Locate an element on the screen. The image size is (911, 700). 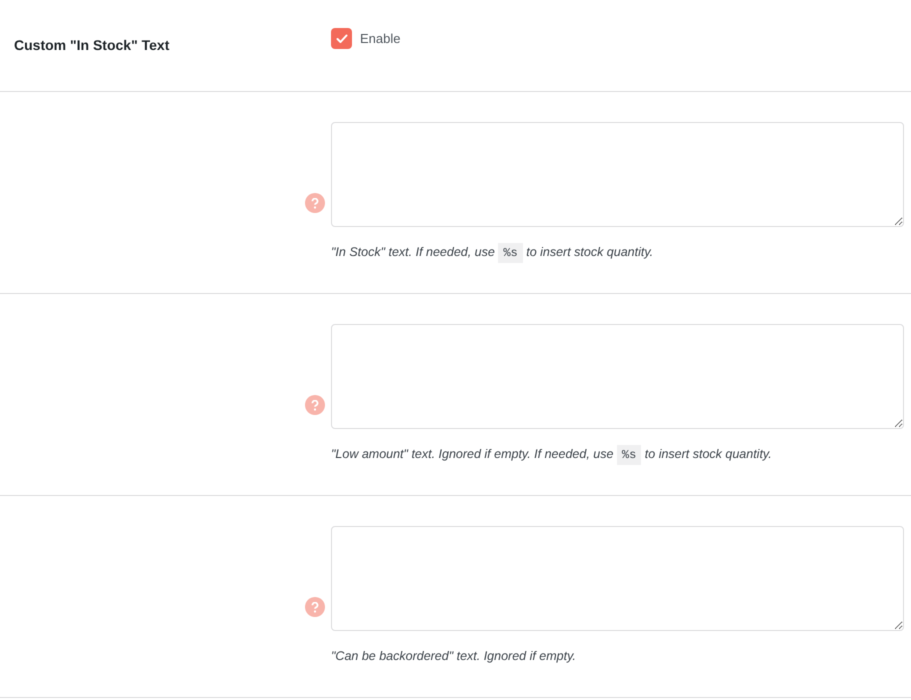
field-description: "In Stock" text. If needed, use %s to insert stock quantity. is located at coordinates (617, 252).